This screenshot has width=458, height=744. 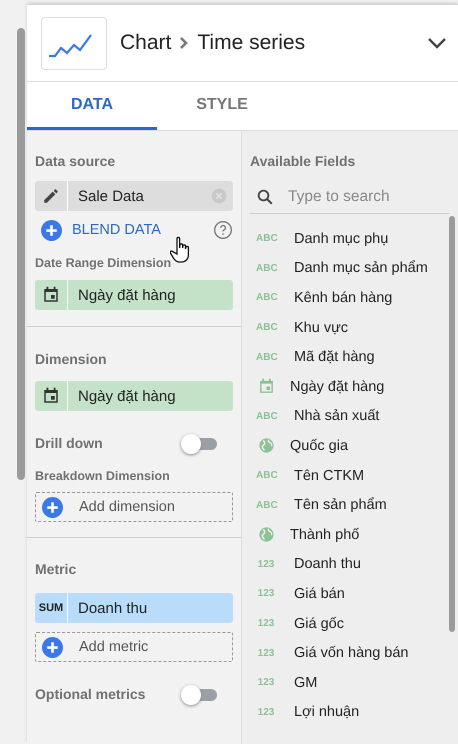 I want to click on hand-cursor-icon, so click(x=181, y=250).